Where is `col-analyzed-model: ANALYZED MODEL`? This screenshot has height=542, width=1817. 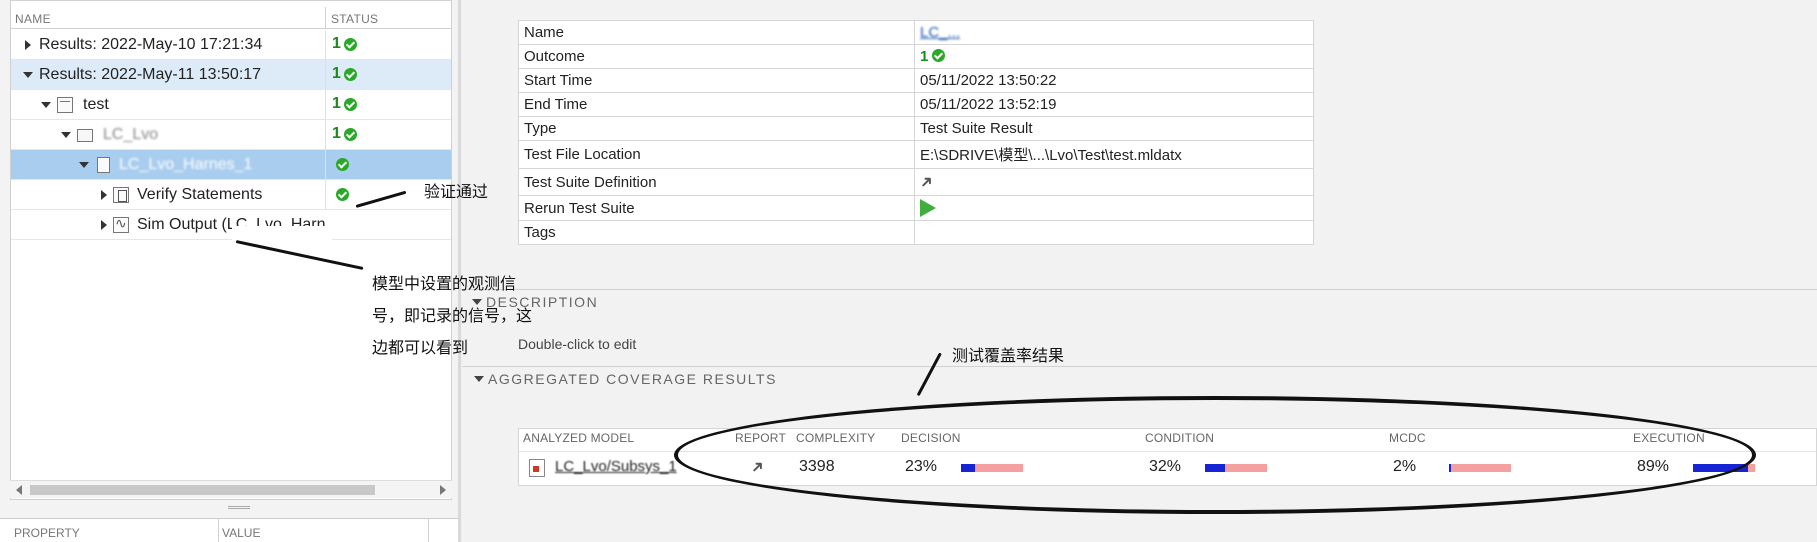 col-analyzed-model: ANALYZED MODEL is located at coordinates (579, 438).